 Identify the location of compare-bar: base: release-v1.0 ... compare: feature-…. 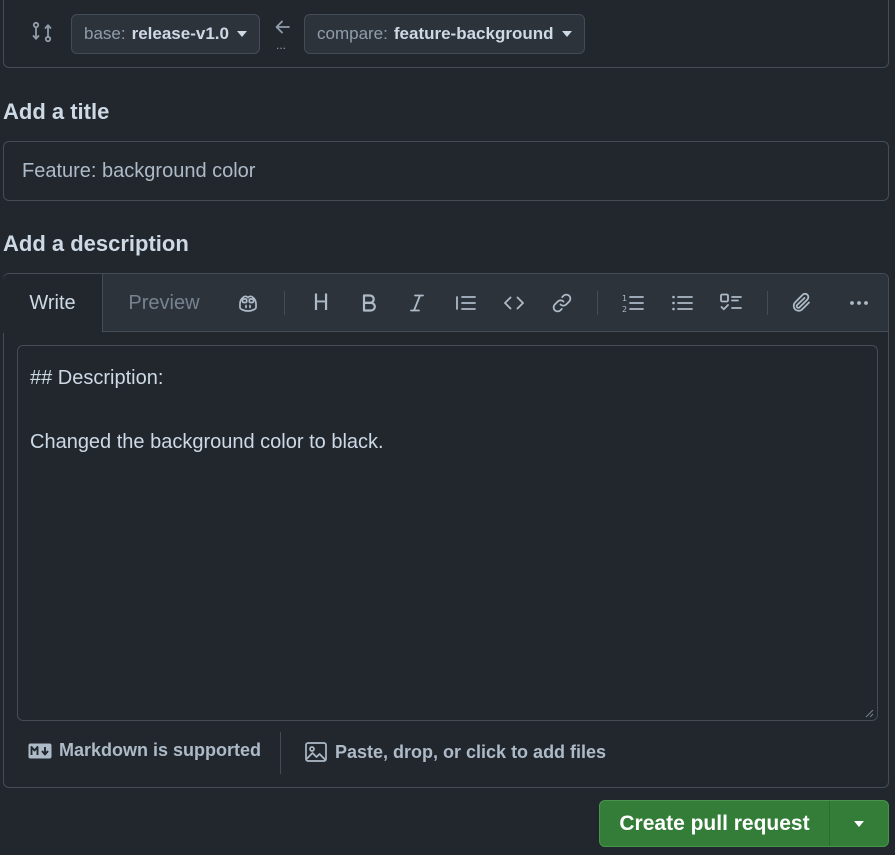
(446, 34).